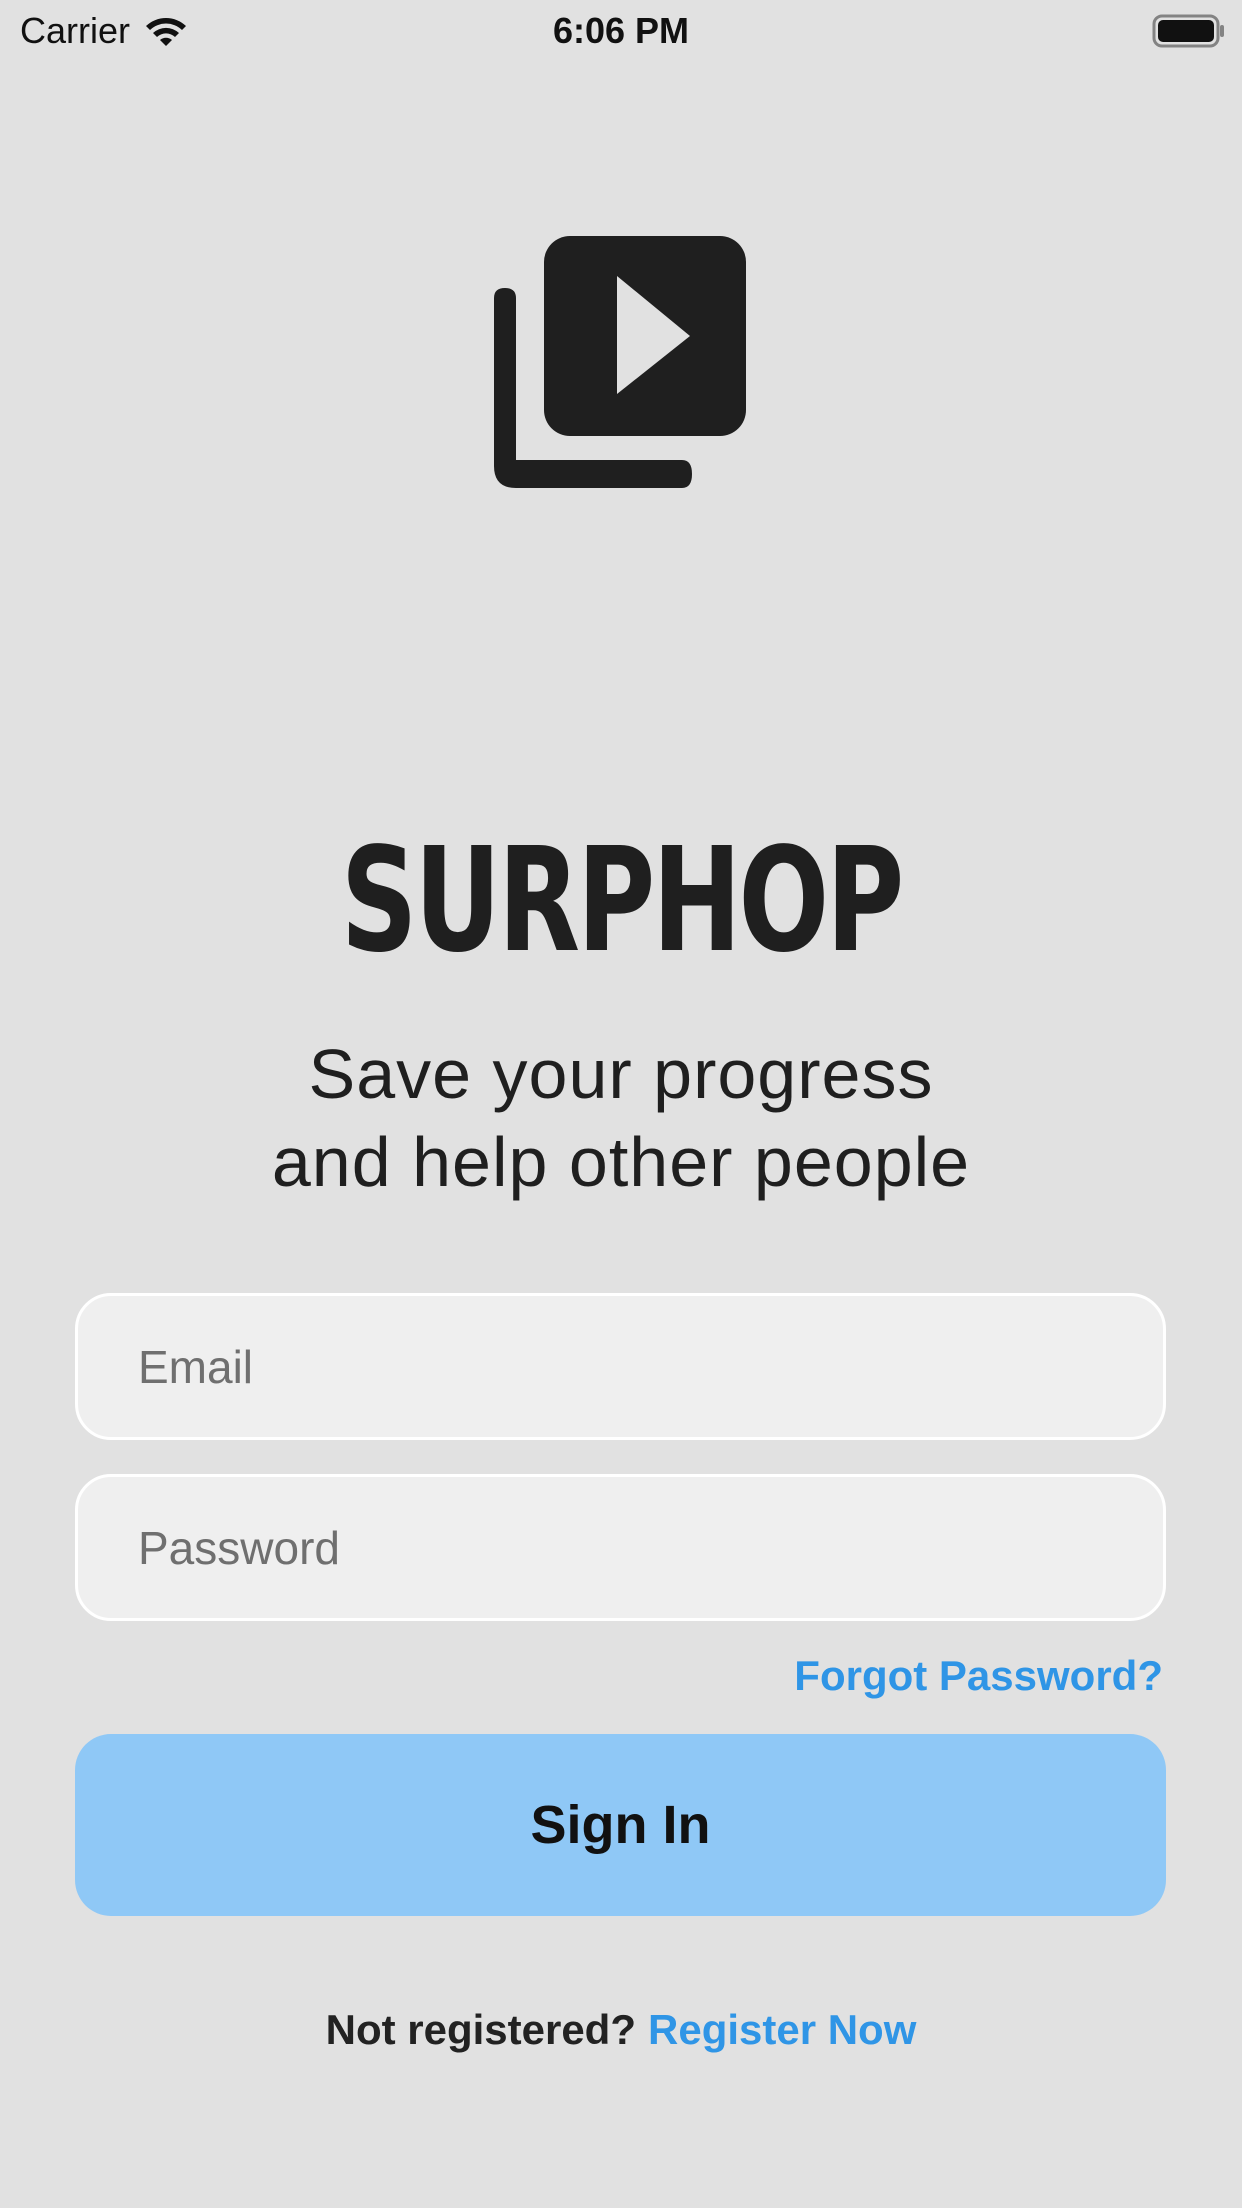 This screenshot has height=2208, width=1242. What do you see at coordinates (782, 2029) in the screenshot?
I see `register-now-link: Register Now` at bounding box center [782, 2029].